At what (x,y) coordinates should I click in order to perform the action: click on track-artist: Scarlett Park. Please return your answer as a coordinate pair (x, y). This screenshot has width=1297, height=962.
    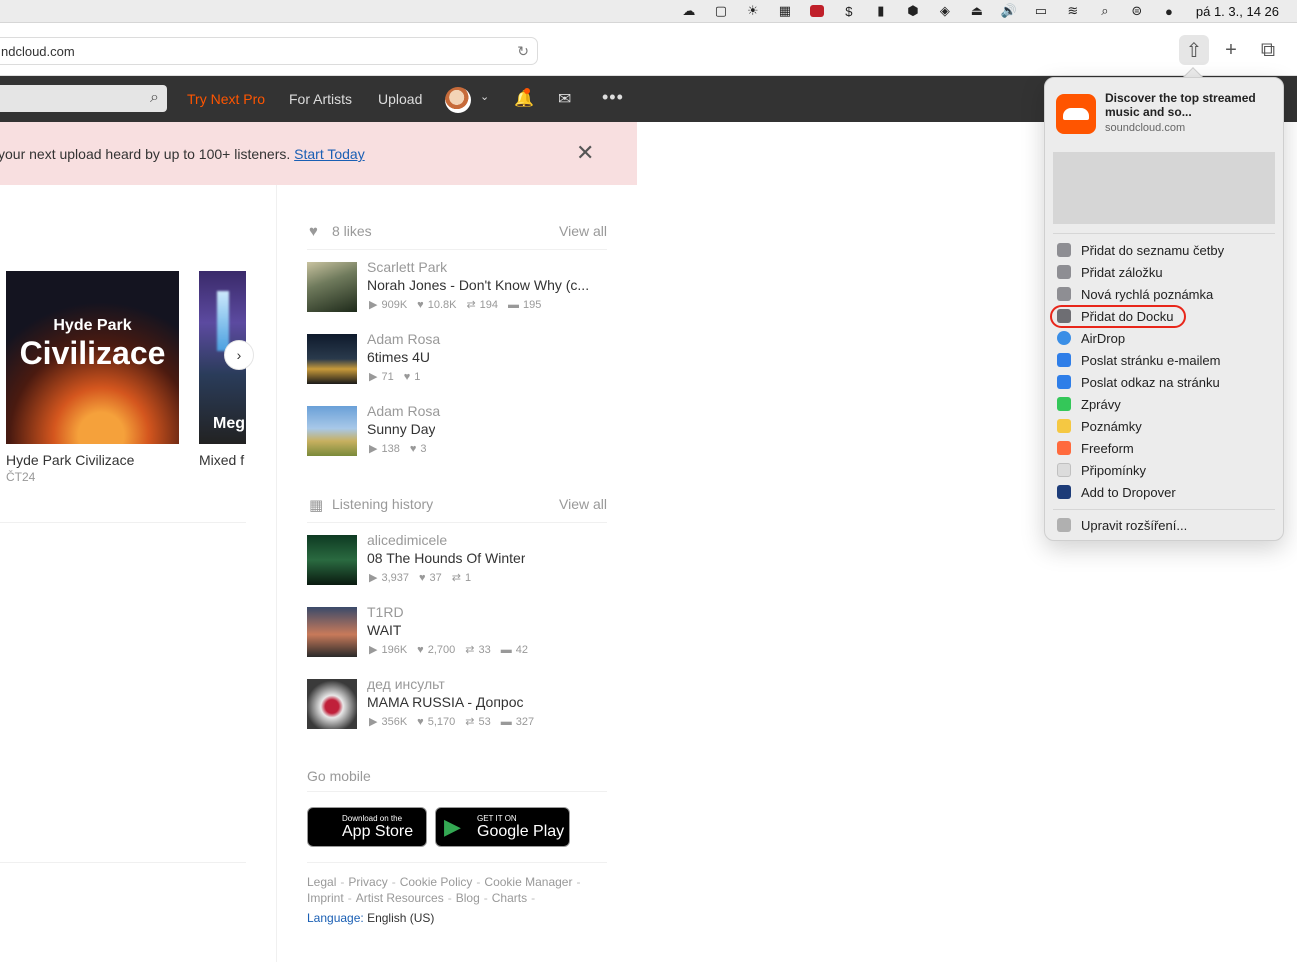
    Looking at the image, I should click on (407, 267).